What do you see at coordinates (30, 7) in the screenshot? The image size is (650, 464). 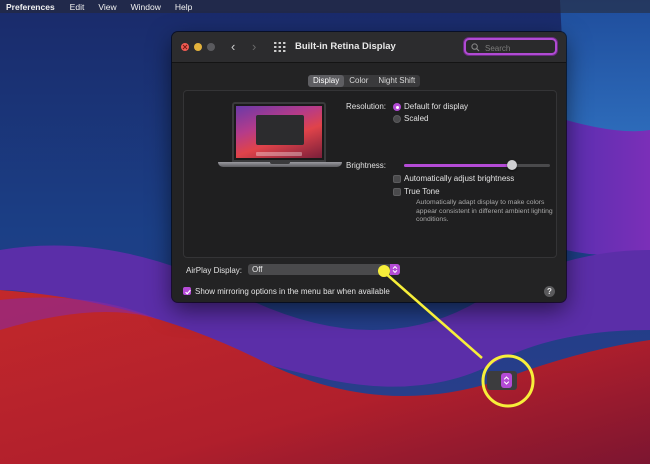 I see `menu-app-preferences: Preferences` at bounding box center [30, 7].